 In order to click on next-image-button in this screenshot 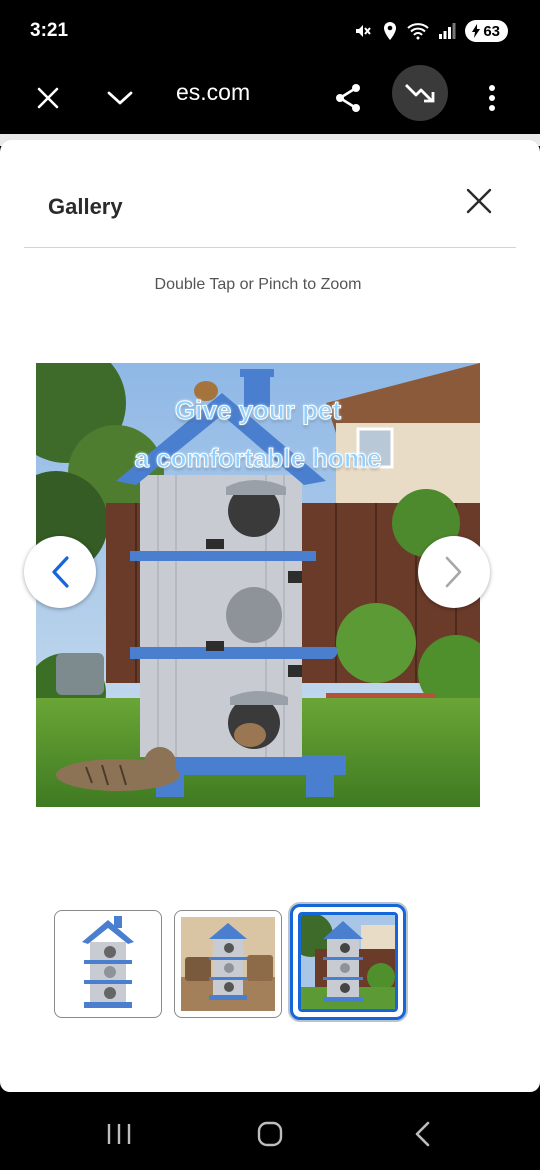, I will do `click(454, 572)`.